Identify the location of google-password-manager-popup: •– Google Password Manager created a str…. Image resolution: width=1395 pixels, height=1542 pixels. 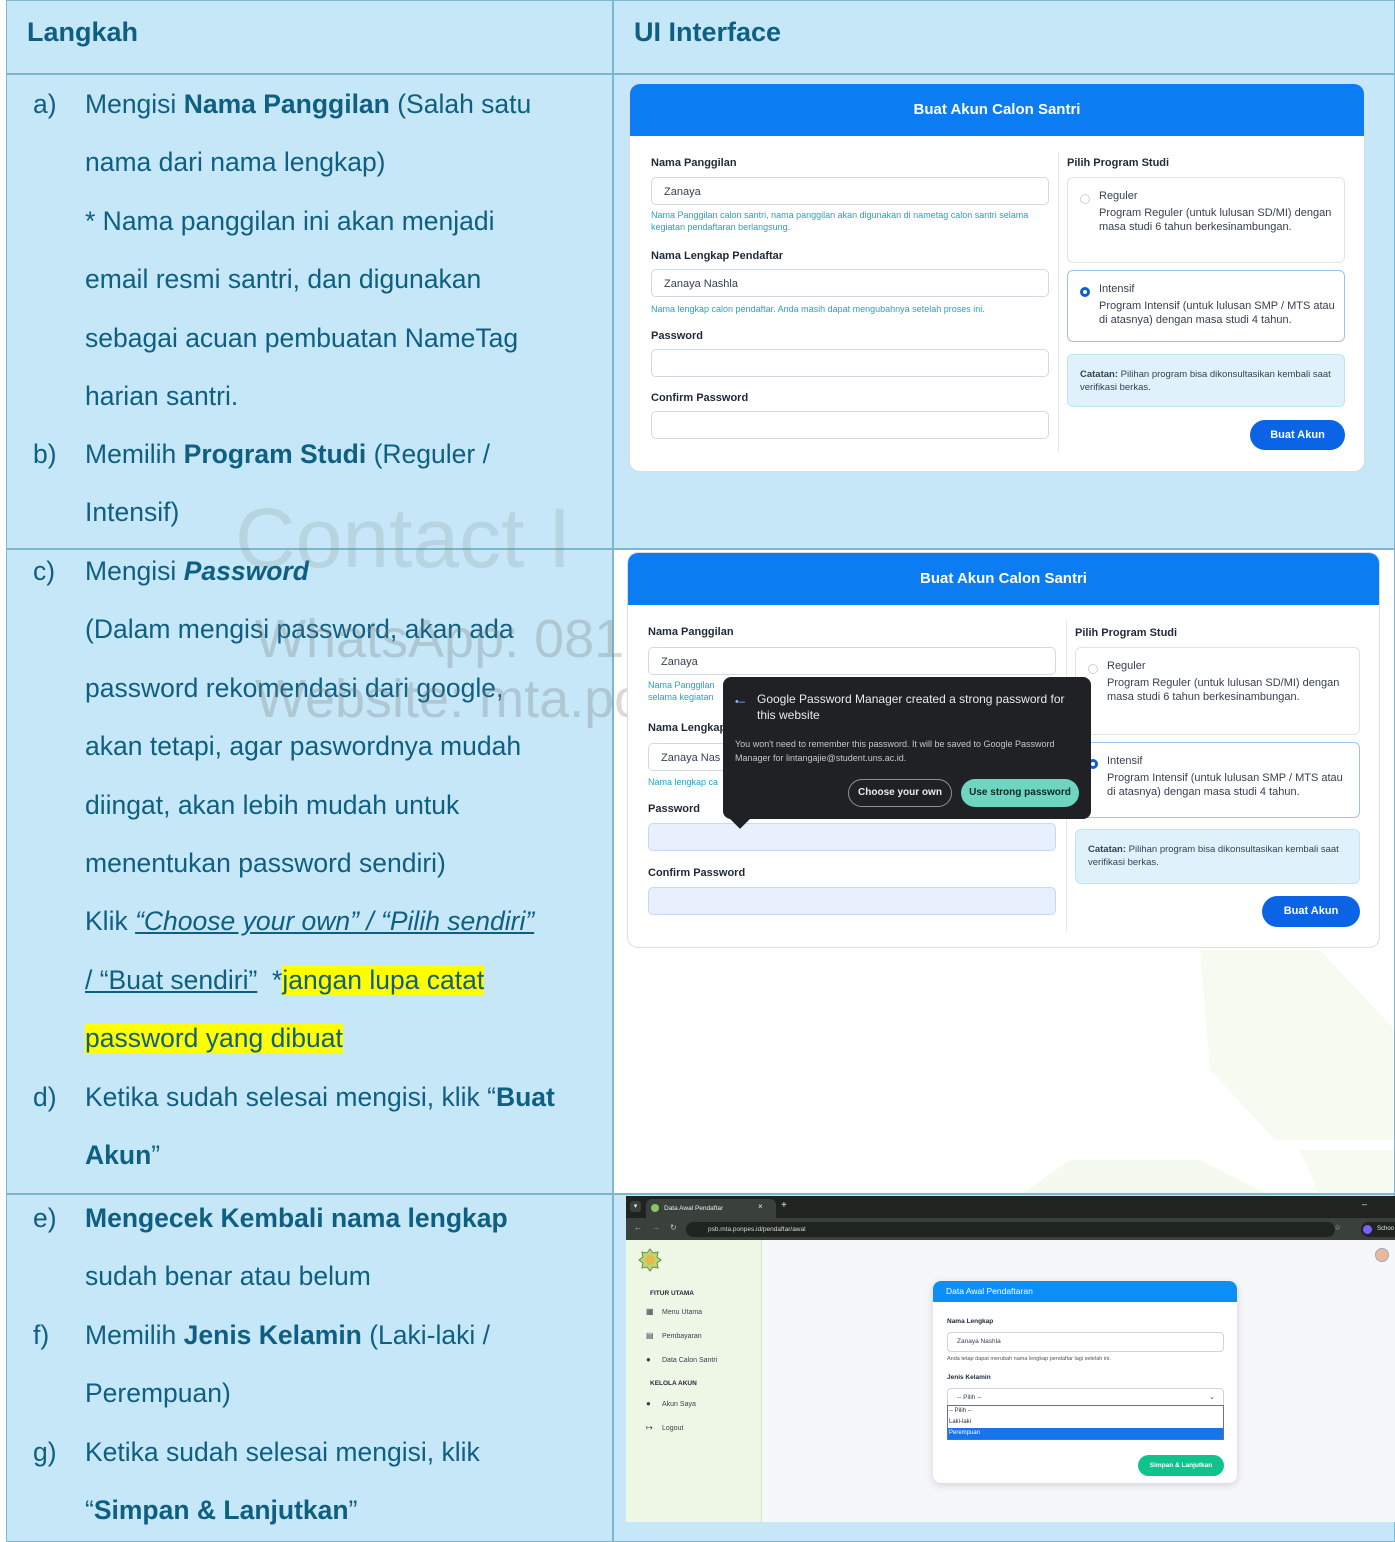
(907, 753).